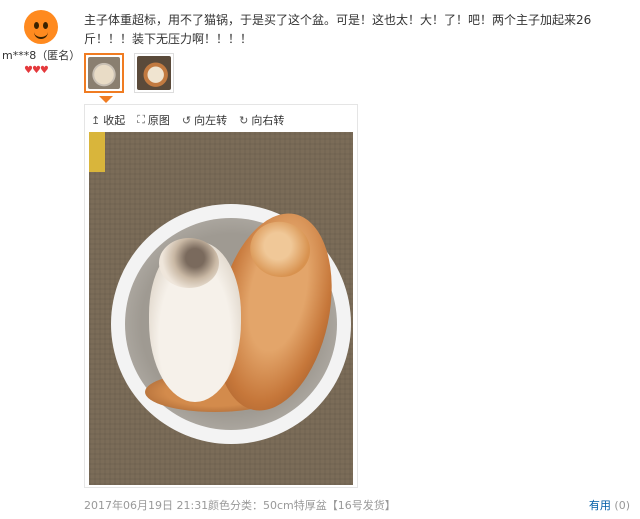  What do you see at coordinates (268, 120) in the screenshot?
I see `rotate-right-label: 向右转` at bounding box center [268, 120].